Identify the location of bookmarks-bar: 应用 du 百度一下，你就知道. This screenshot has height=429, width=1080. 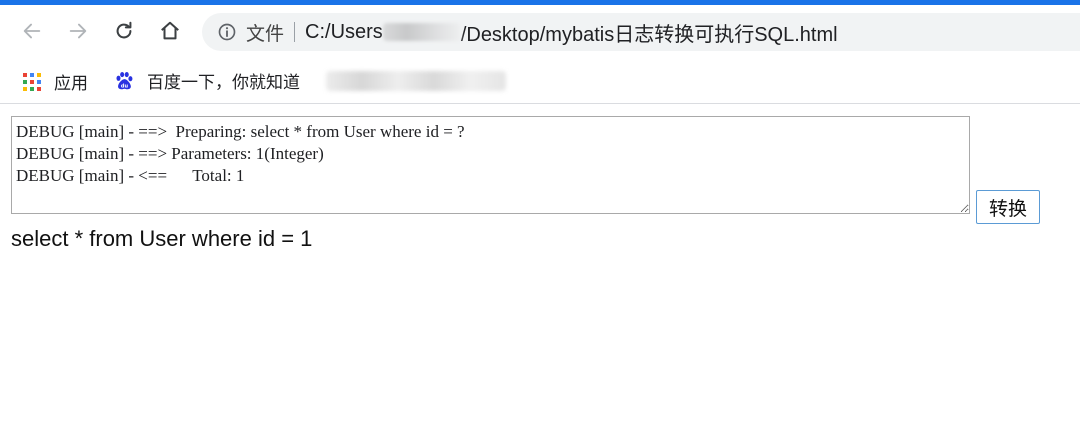
(540, 80).